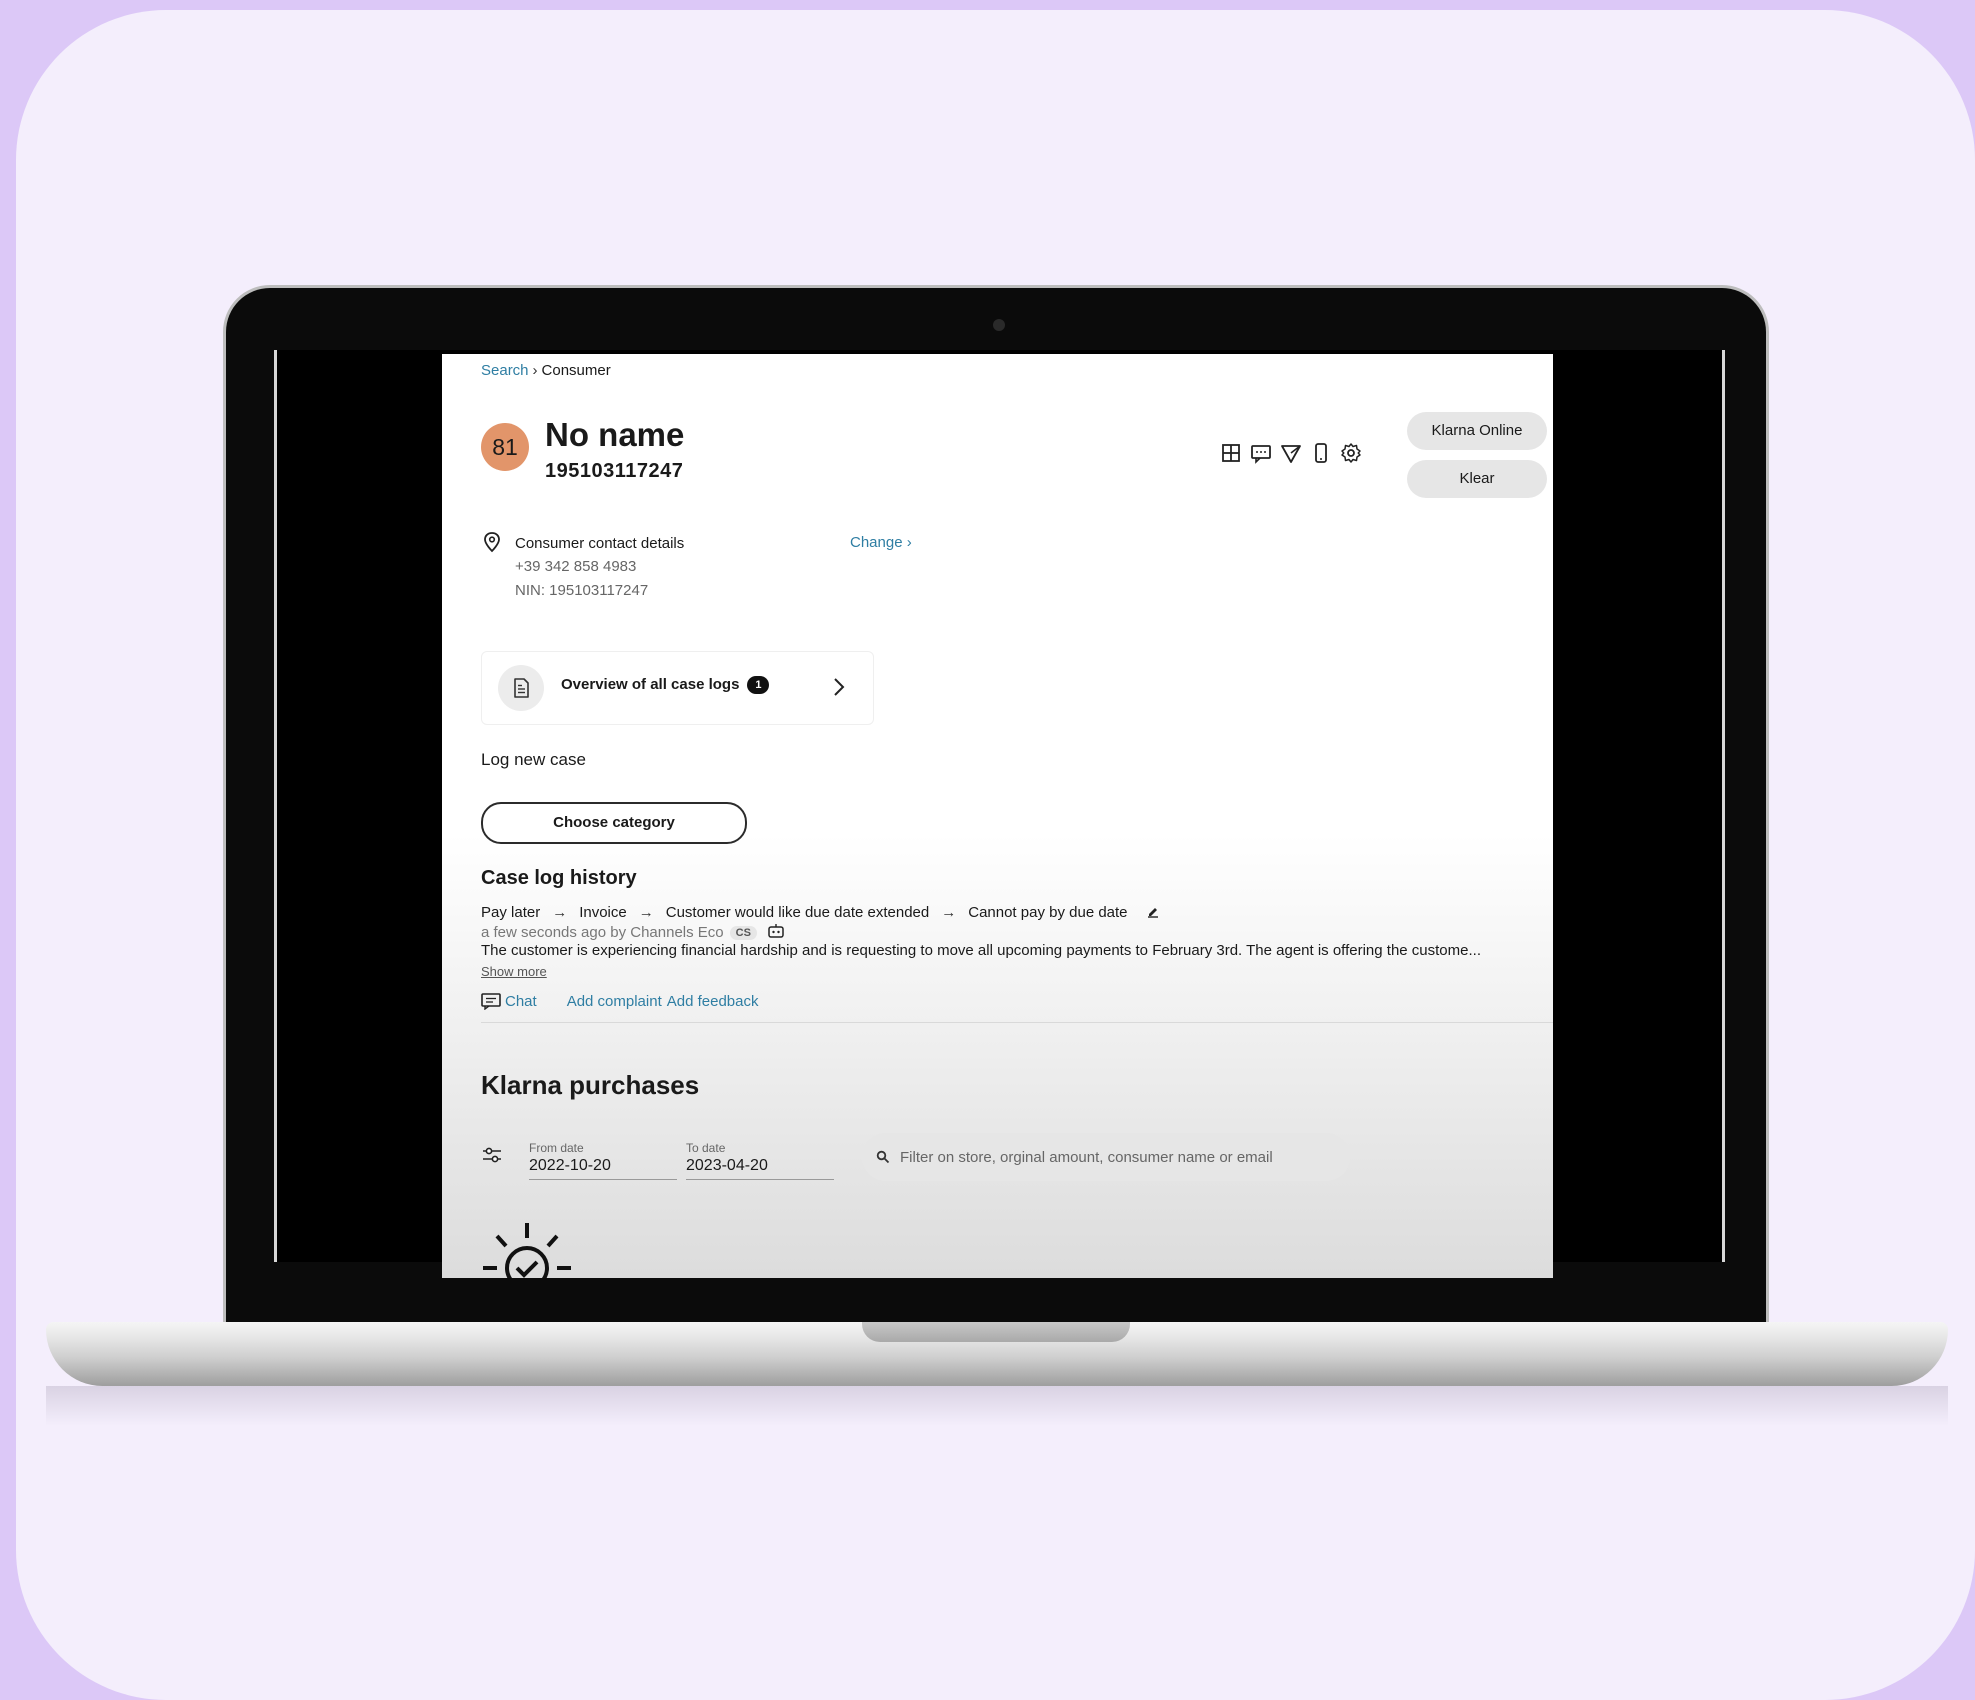  Describe the element at coordinates (1153, 911) in the screenshot. I see `edit-icon` at that location.